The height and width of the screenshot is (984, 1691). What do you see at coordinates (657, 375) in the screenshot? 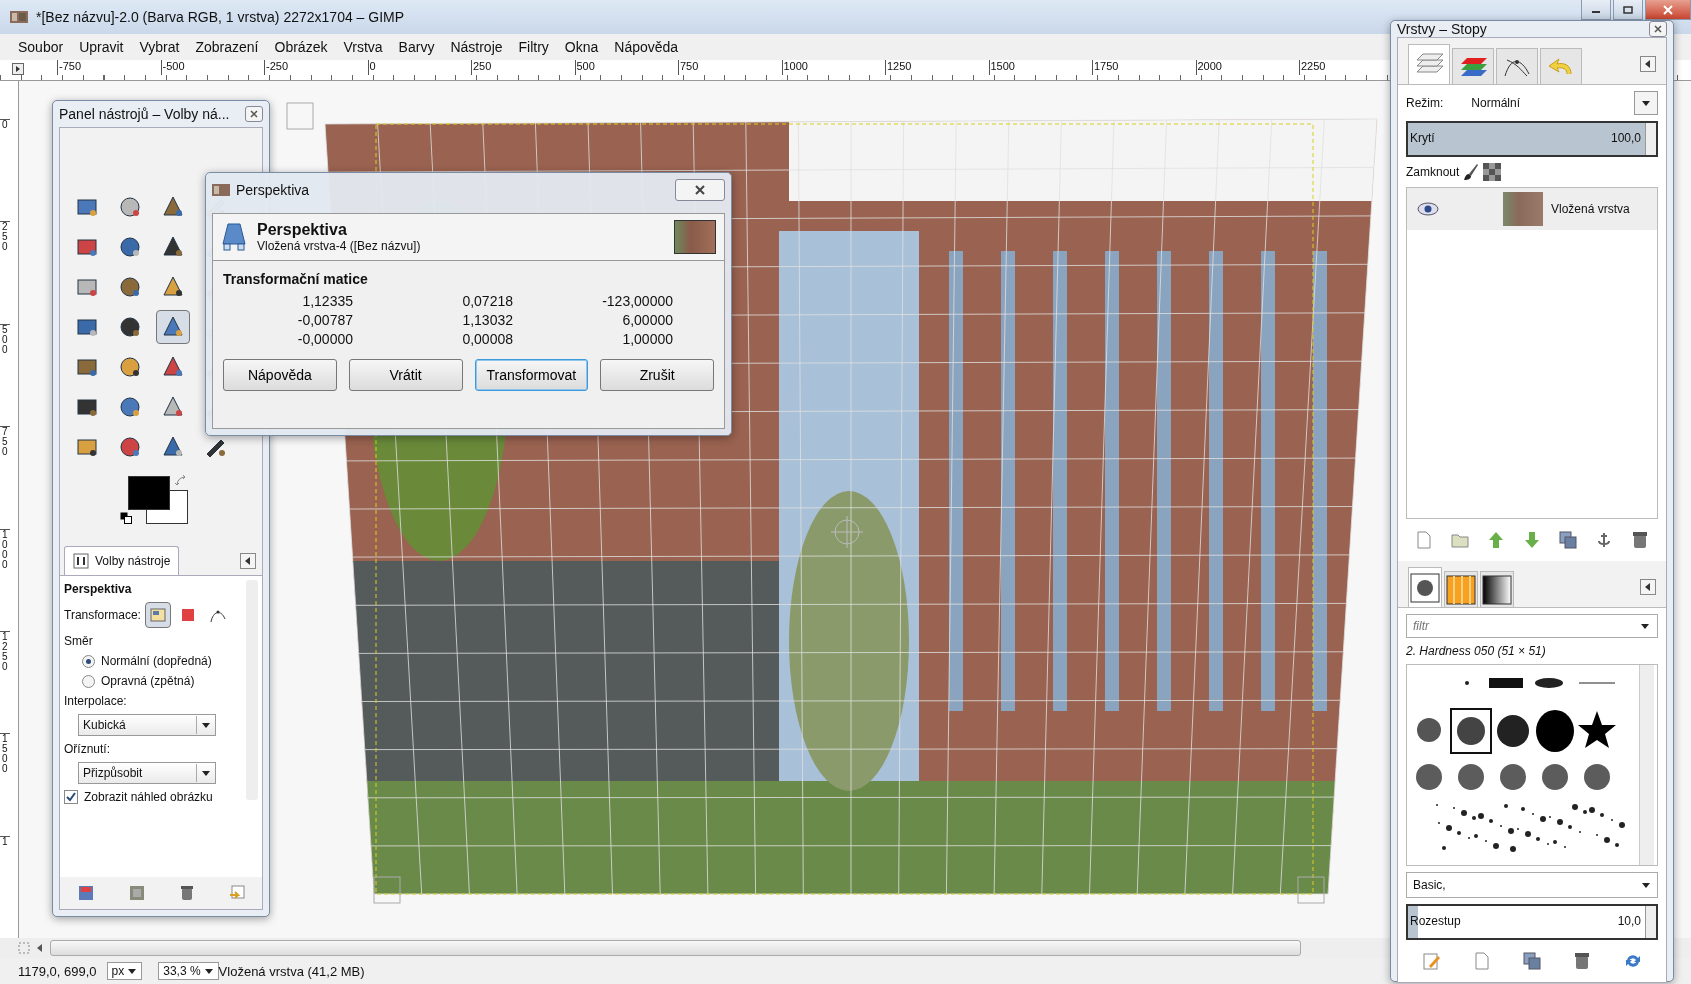
I see `dialog-button: Zrušit` at bounding box center [657, 375].